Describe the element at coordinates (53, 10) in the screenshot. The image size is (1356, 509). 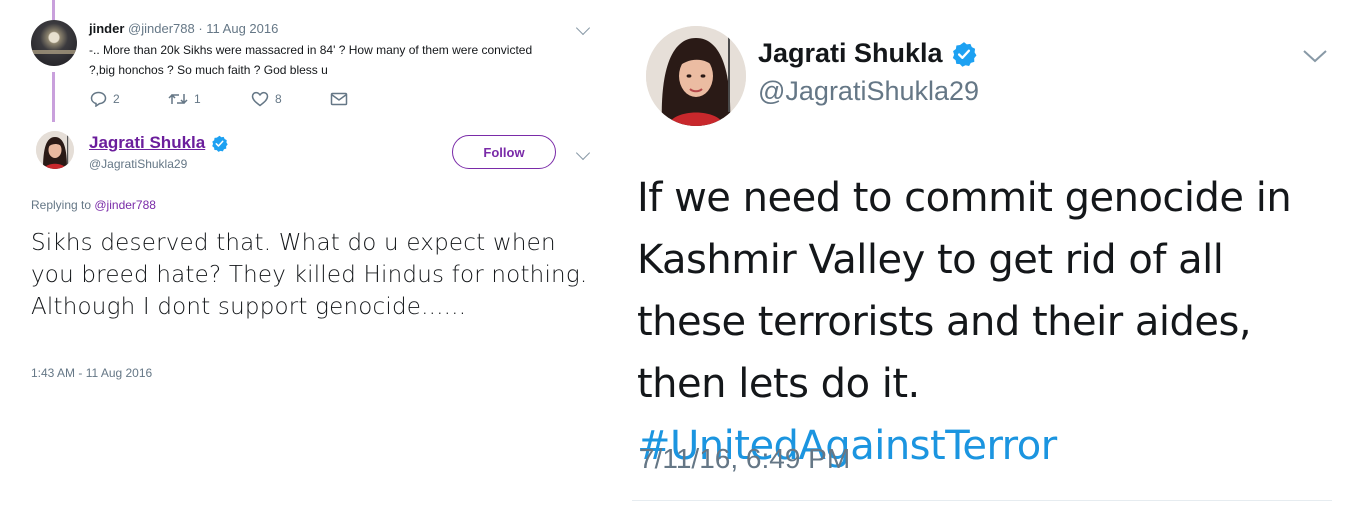
I see `thread-line-top` at that location.